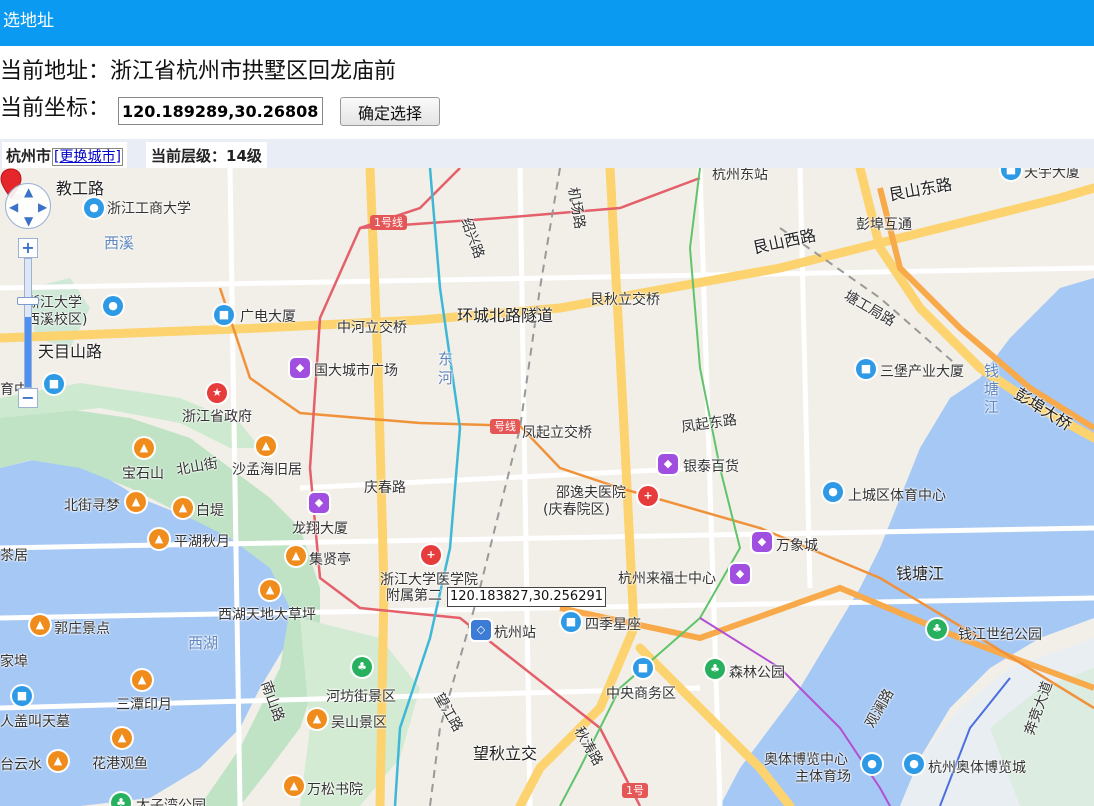  What do you see at coordinates (385, 488) in the screenshot?
I see `map-label: 庆春路` at bounding box center [385, 488].